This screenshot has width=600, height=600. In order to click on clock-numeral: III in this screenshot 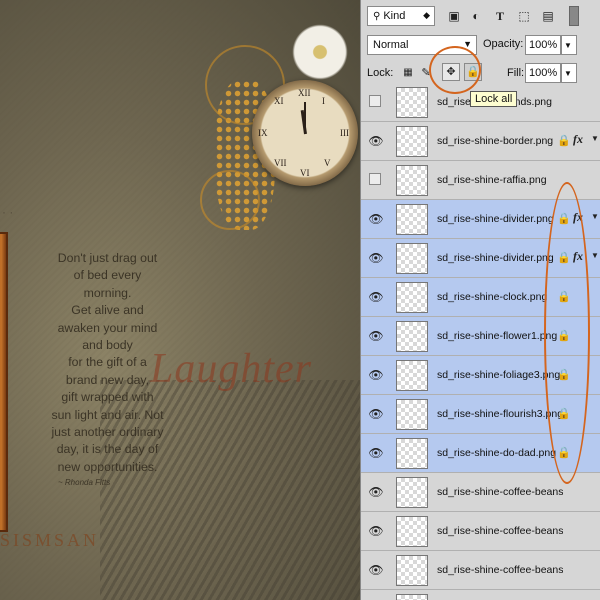, I will do `click(344, 133)`.